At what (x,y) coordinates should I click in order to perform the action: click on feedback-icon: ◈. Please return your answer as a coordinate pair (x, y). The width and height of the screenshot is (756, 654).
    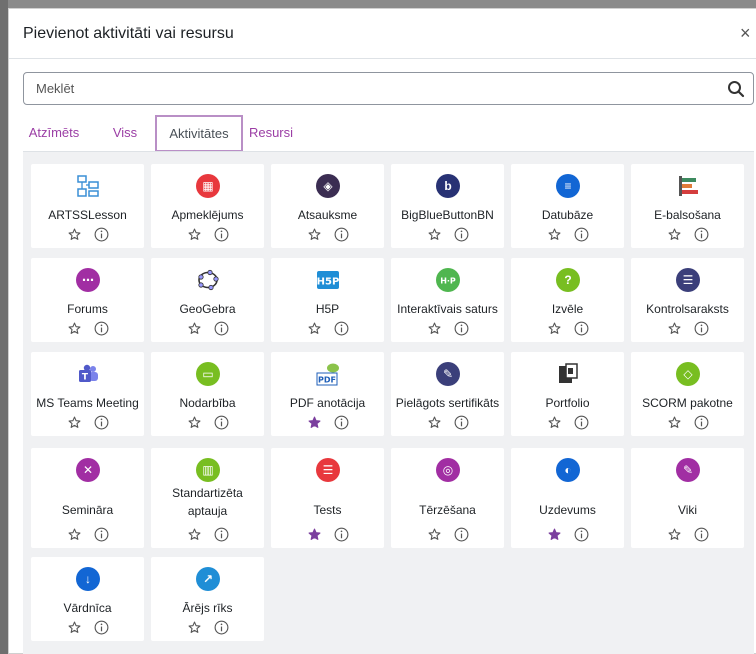
    Looking at the image, I should click on (328, 186).